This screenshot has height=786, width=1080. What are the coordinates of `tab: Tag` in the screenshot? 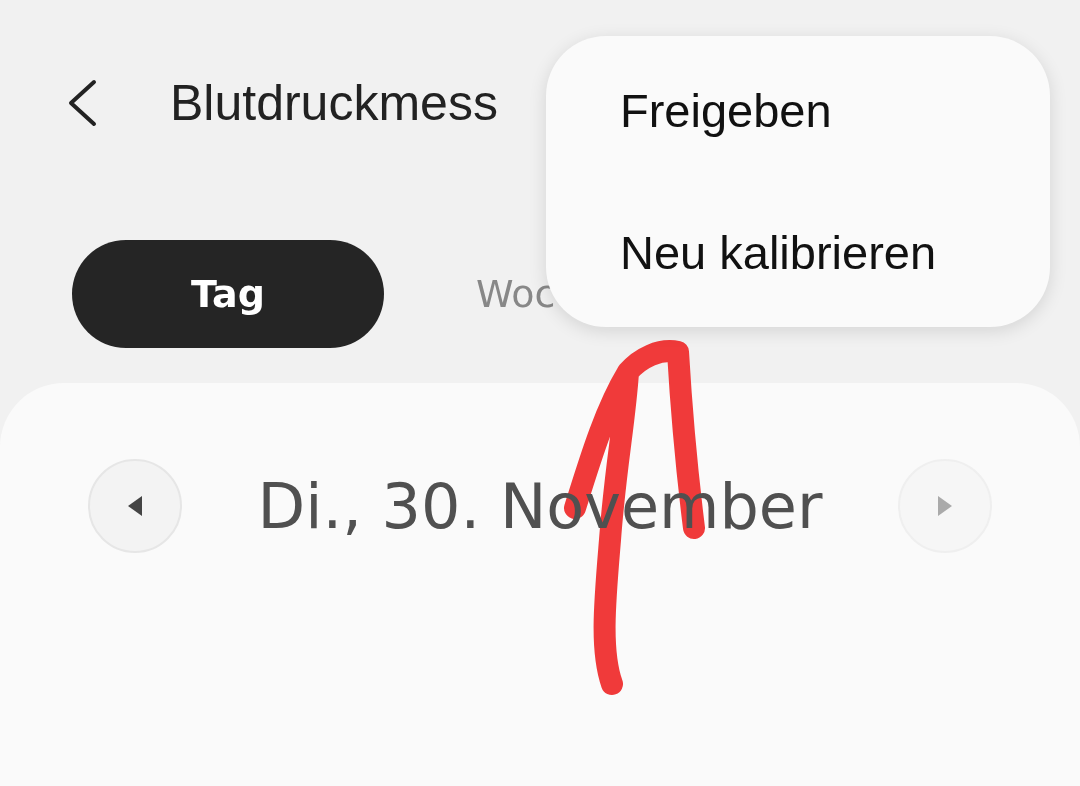 It's located at (228, 294).